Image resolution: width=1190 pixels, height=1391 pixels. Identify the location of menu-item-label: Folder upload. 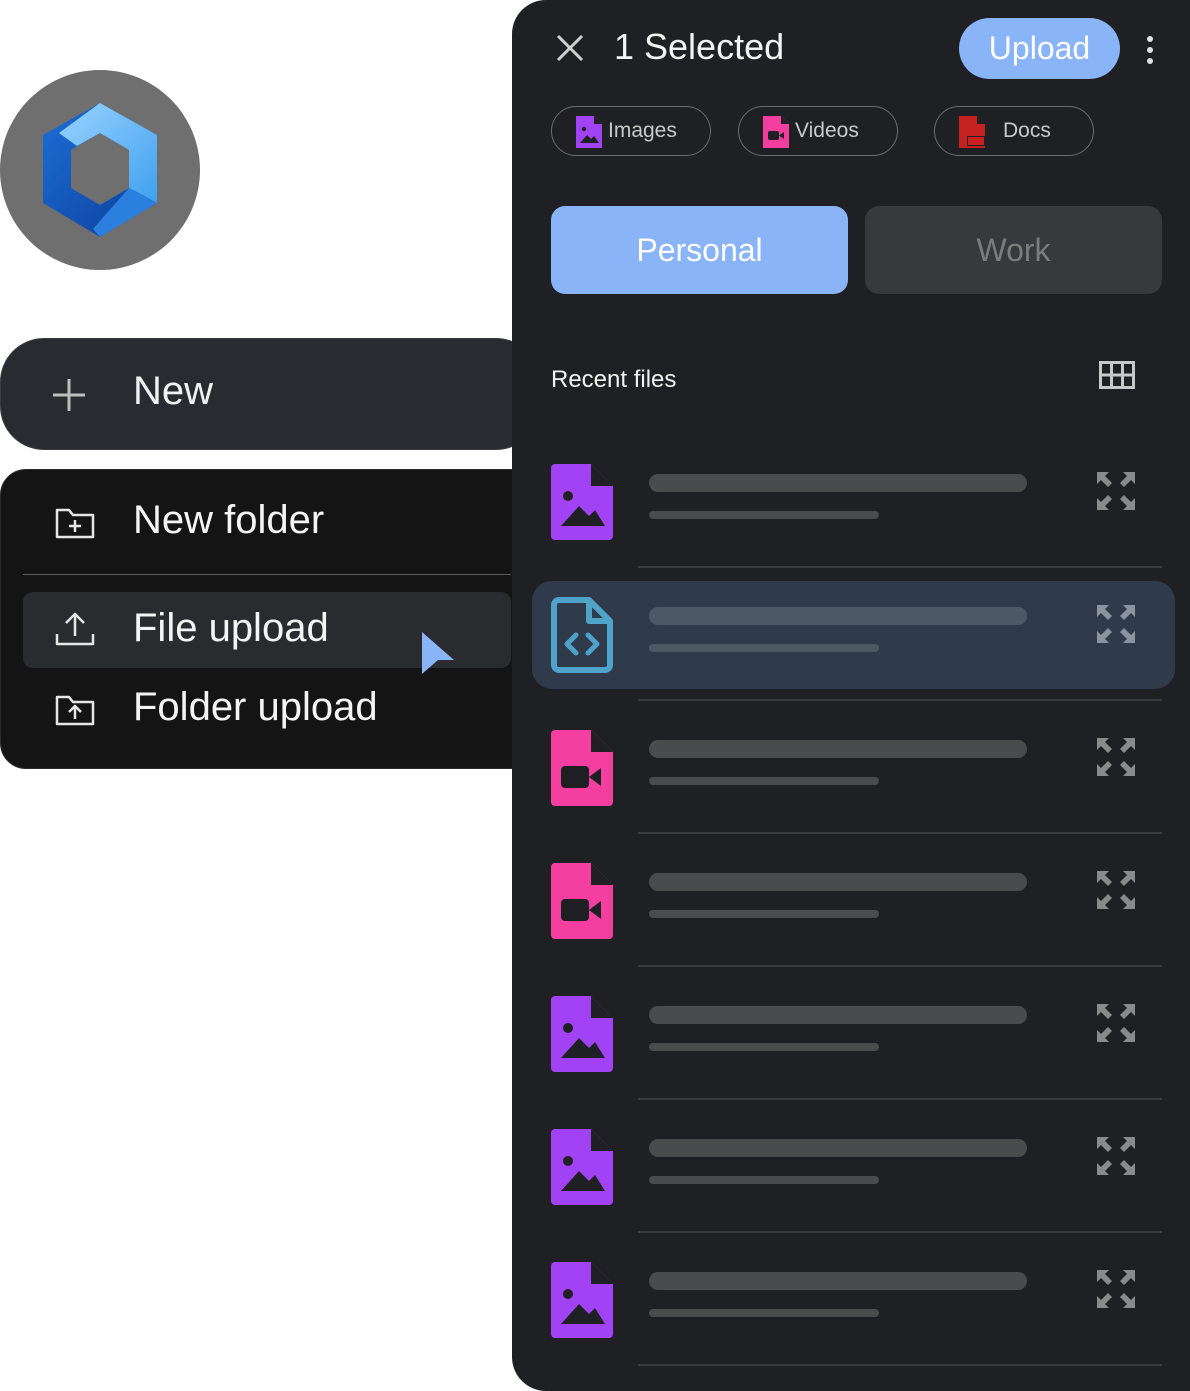
(255, 707).